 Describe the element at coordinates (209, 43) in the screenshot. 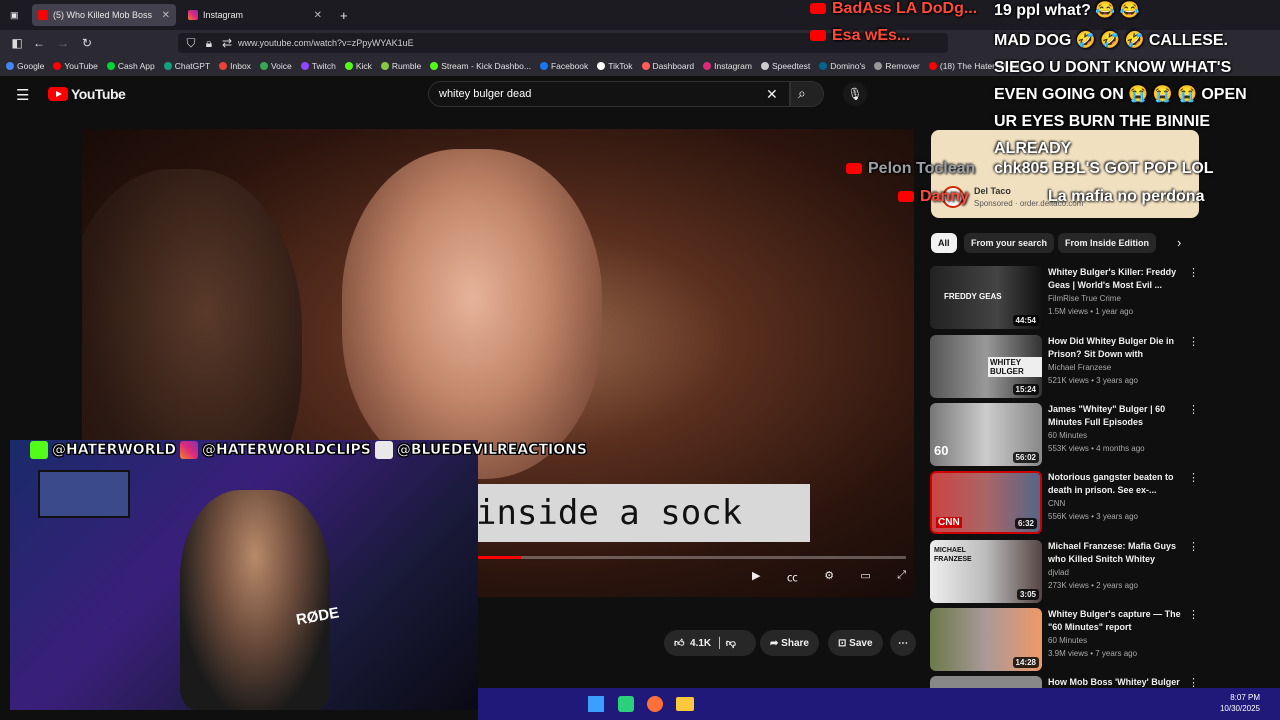

I see `lock-icon: 🔒︎` at that location.